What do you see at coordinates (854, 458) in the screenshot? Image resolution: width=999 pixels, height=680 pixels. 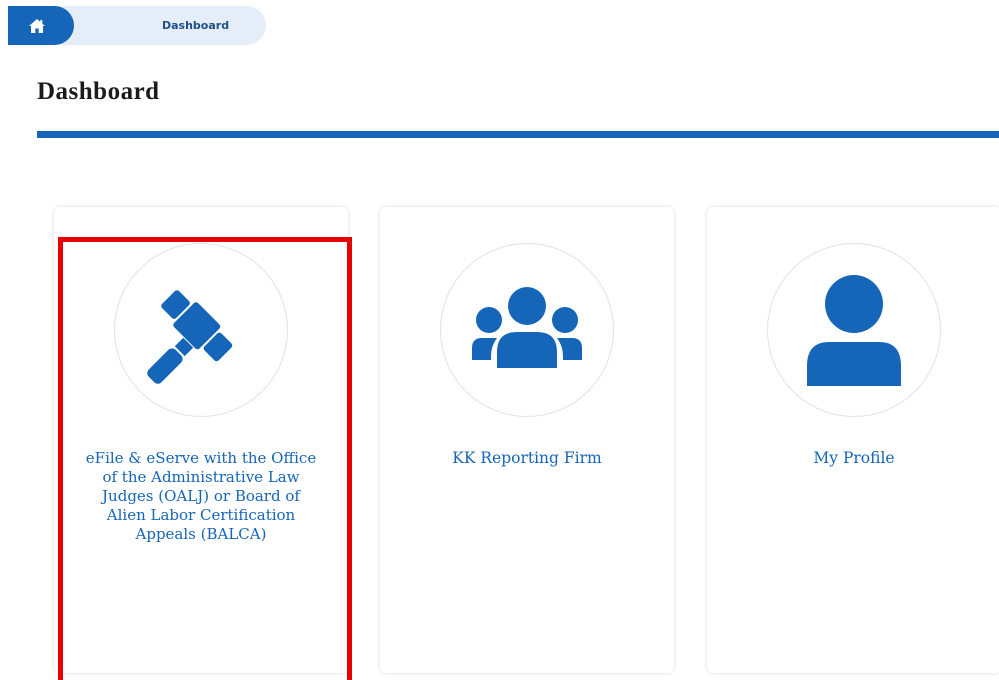 I see `card-label: My Profile` at bounding box center [854, 458].